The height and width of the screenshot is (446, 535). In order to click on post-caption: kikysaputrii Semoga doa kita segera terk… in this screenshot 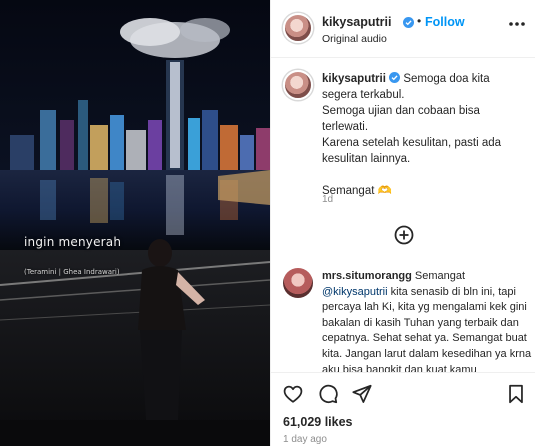, I will do `click(422, 135)`.